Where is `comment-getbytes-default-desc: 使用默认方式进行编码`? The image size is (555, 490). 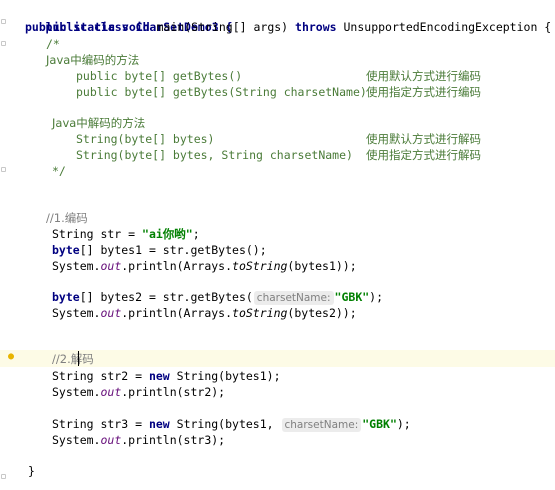 comment-getbytes-default-desc: 使用默认方式进行编码 is located at coordinates (423, 76).